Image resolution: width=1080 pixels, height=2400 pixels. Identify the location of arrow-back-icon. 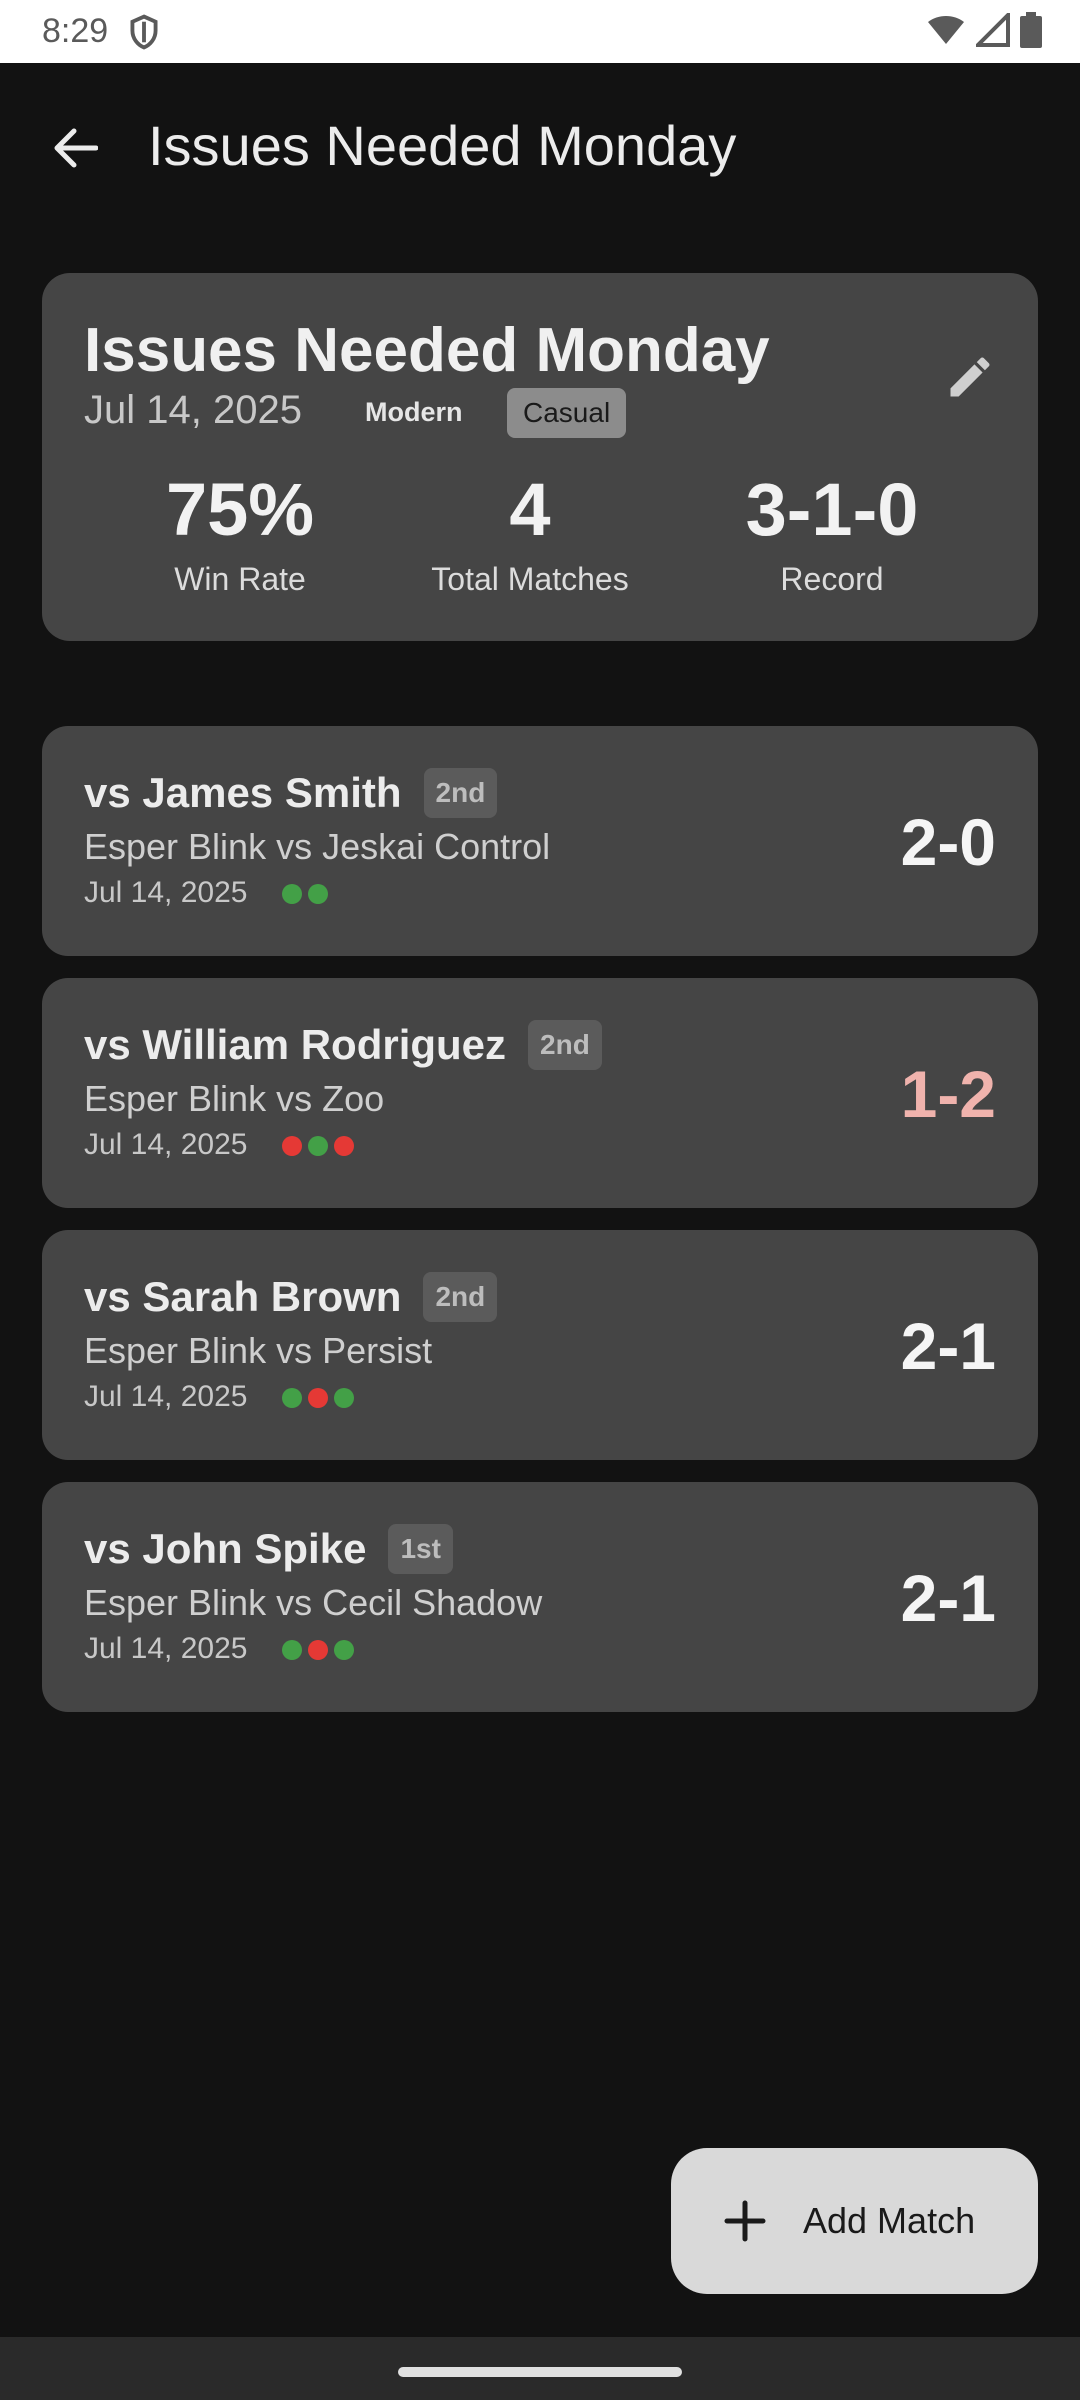
(76, 148).